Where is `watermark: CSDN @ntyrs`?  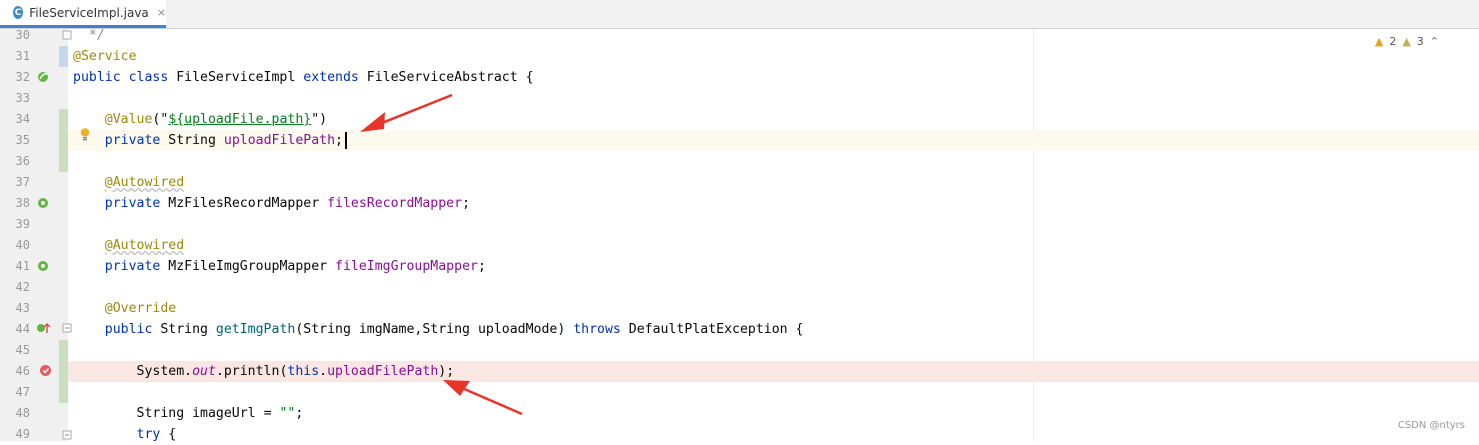
watermark: CSDN @ntyrs is located at coordinates (1431, 425).